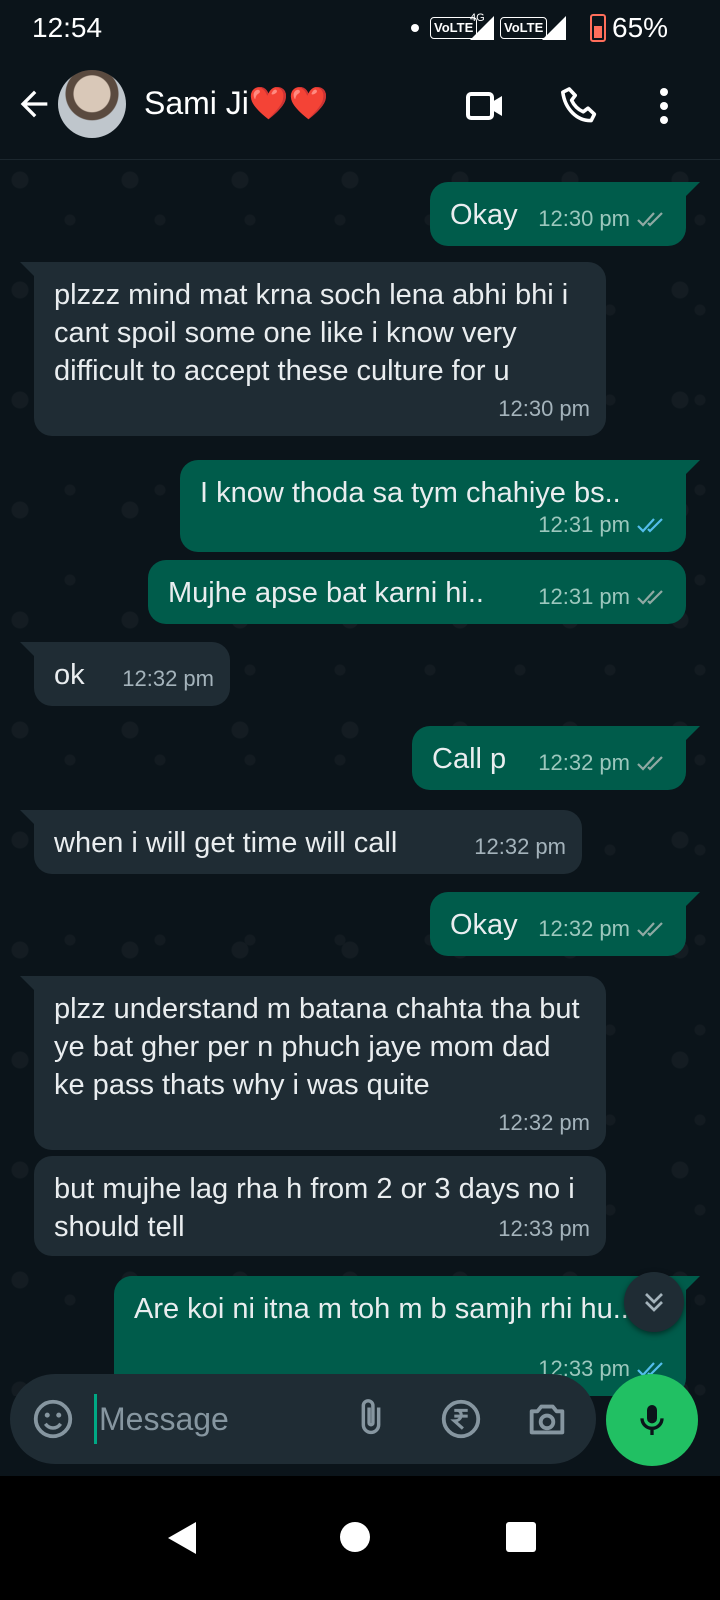  I want to click on message-bubble-out: Okay 12:30 pm, so click(565, 214).